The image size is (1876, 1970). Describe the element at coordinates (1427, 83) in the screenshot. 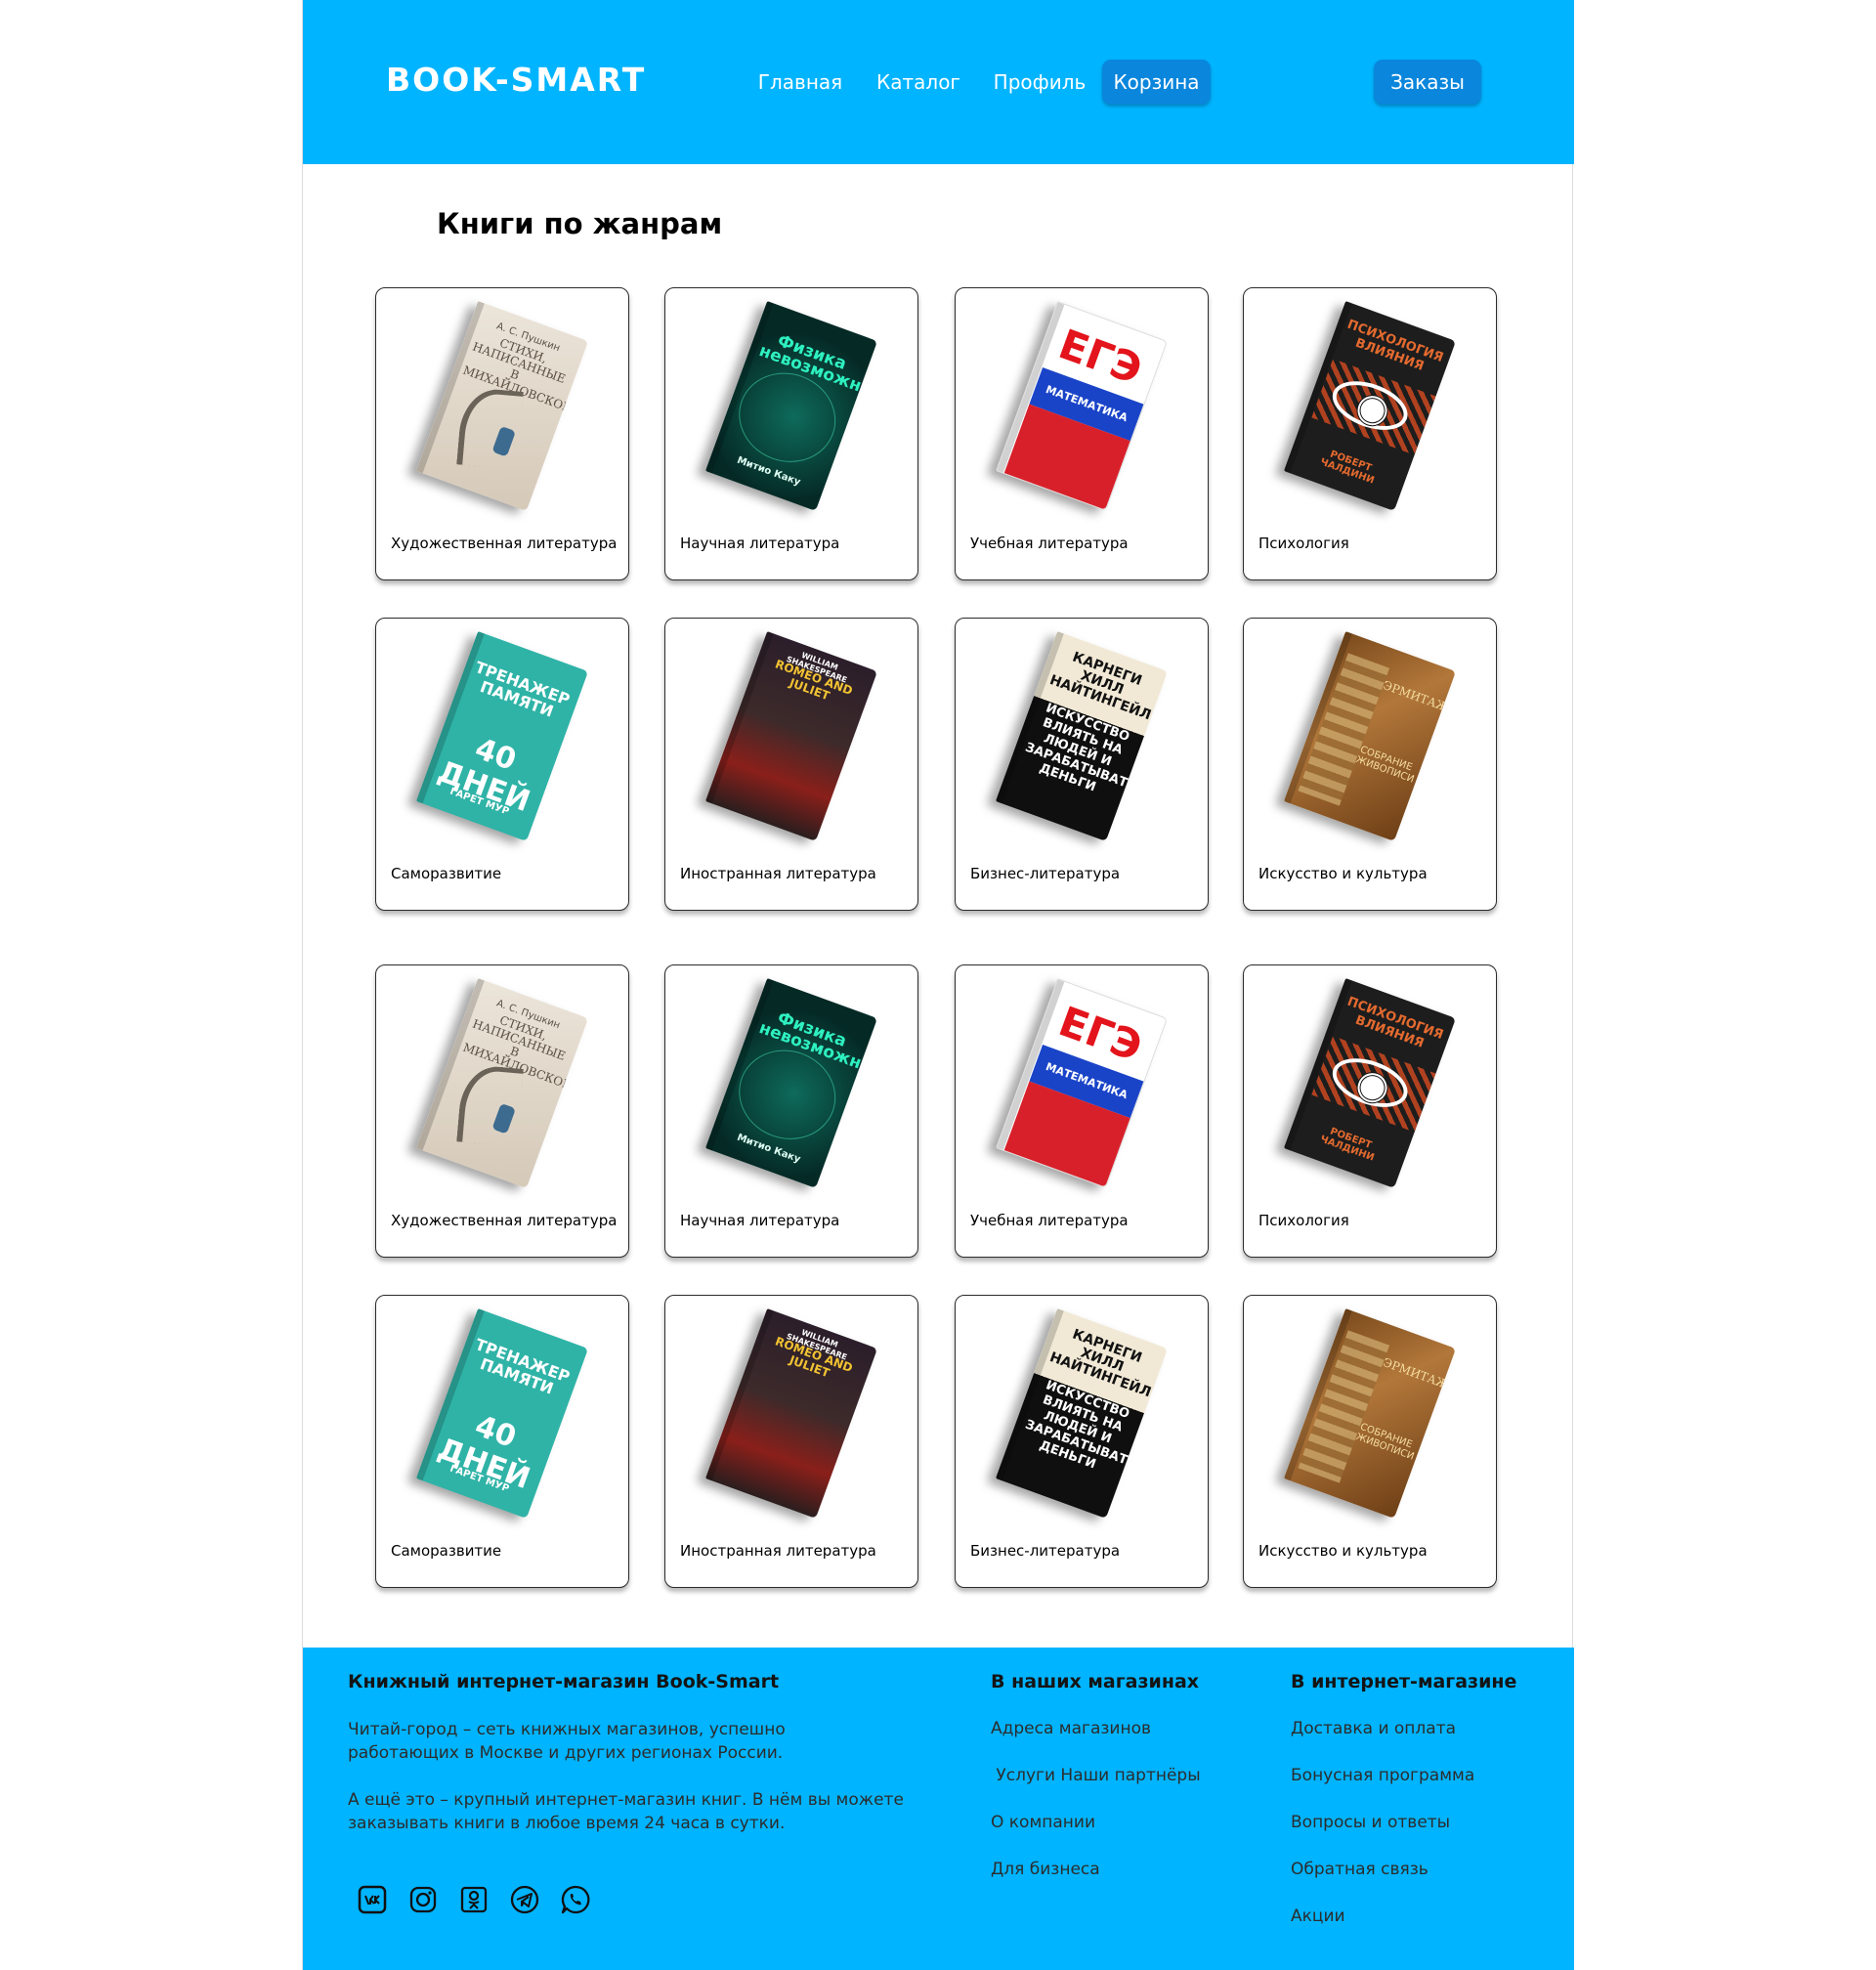

I see `orders-button: Заказы` at that location.